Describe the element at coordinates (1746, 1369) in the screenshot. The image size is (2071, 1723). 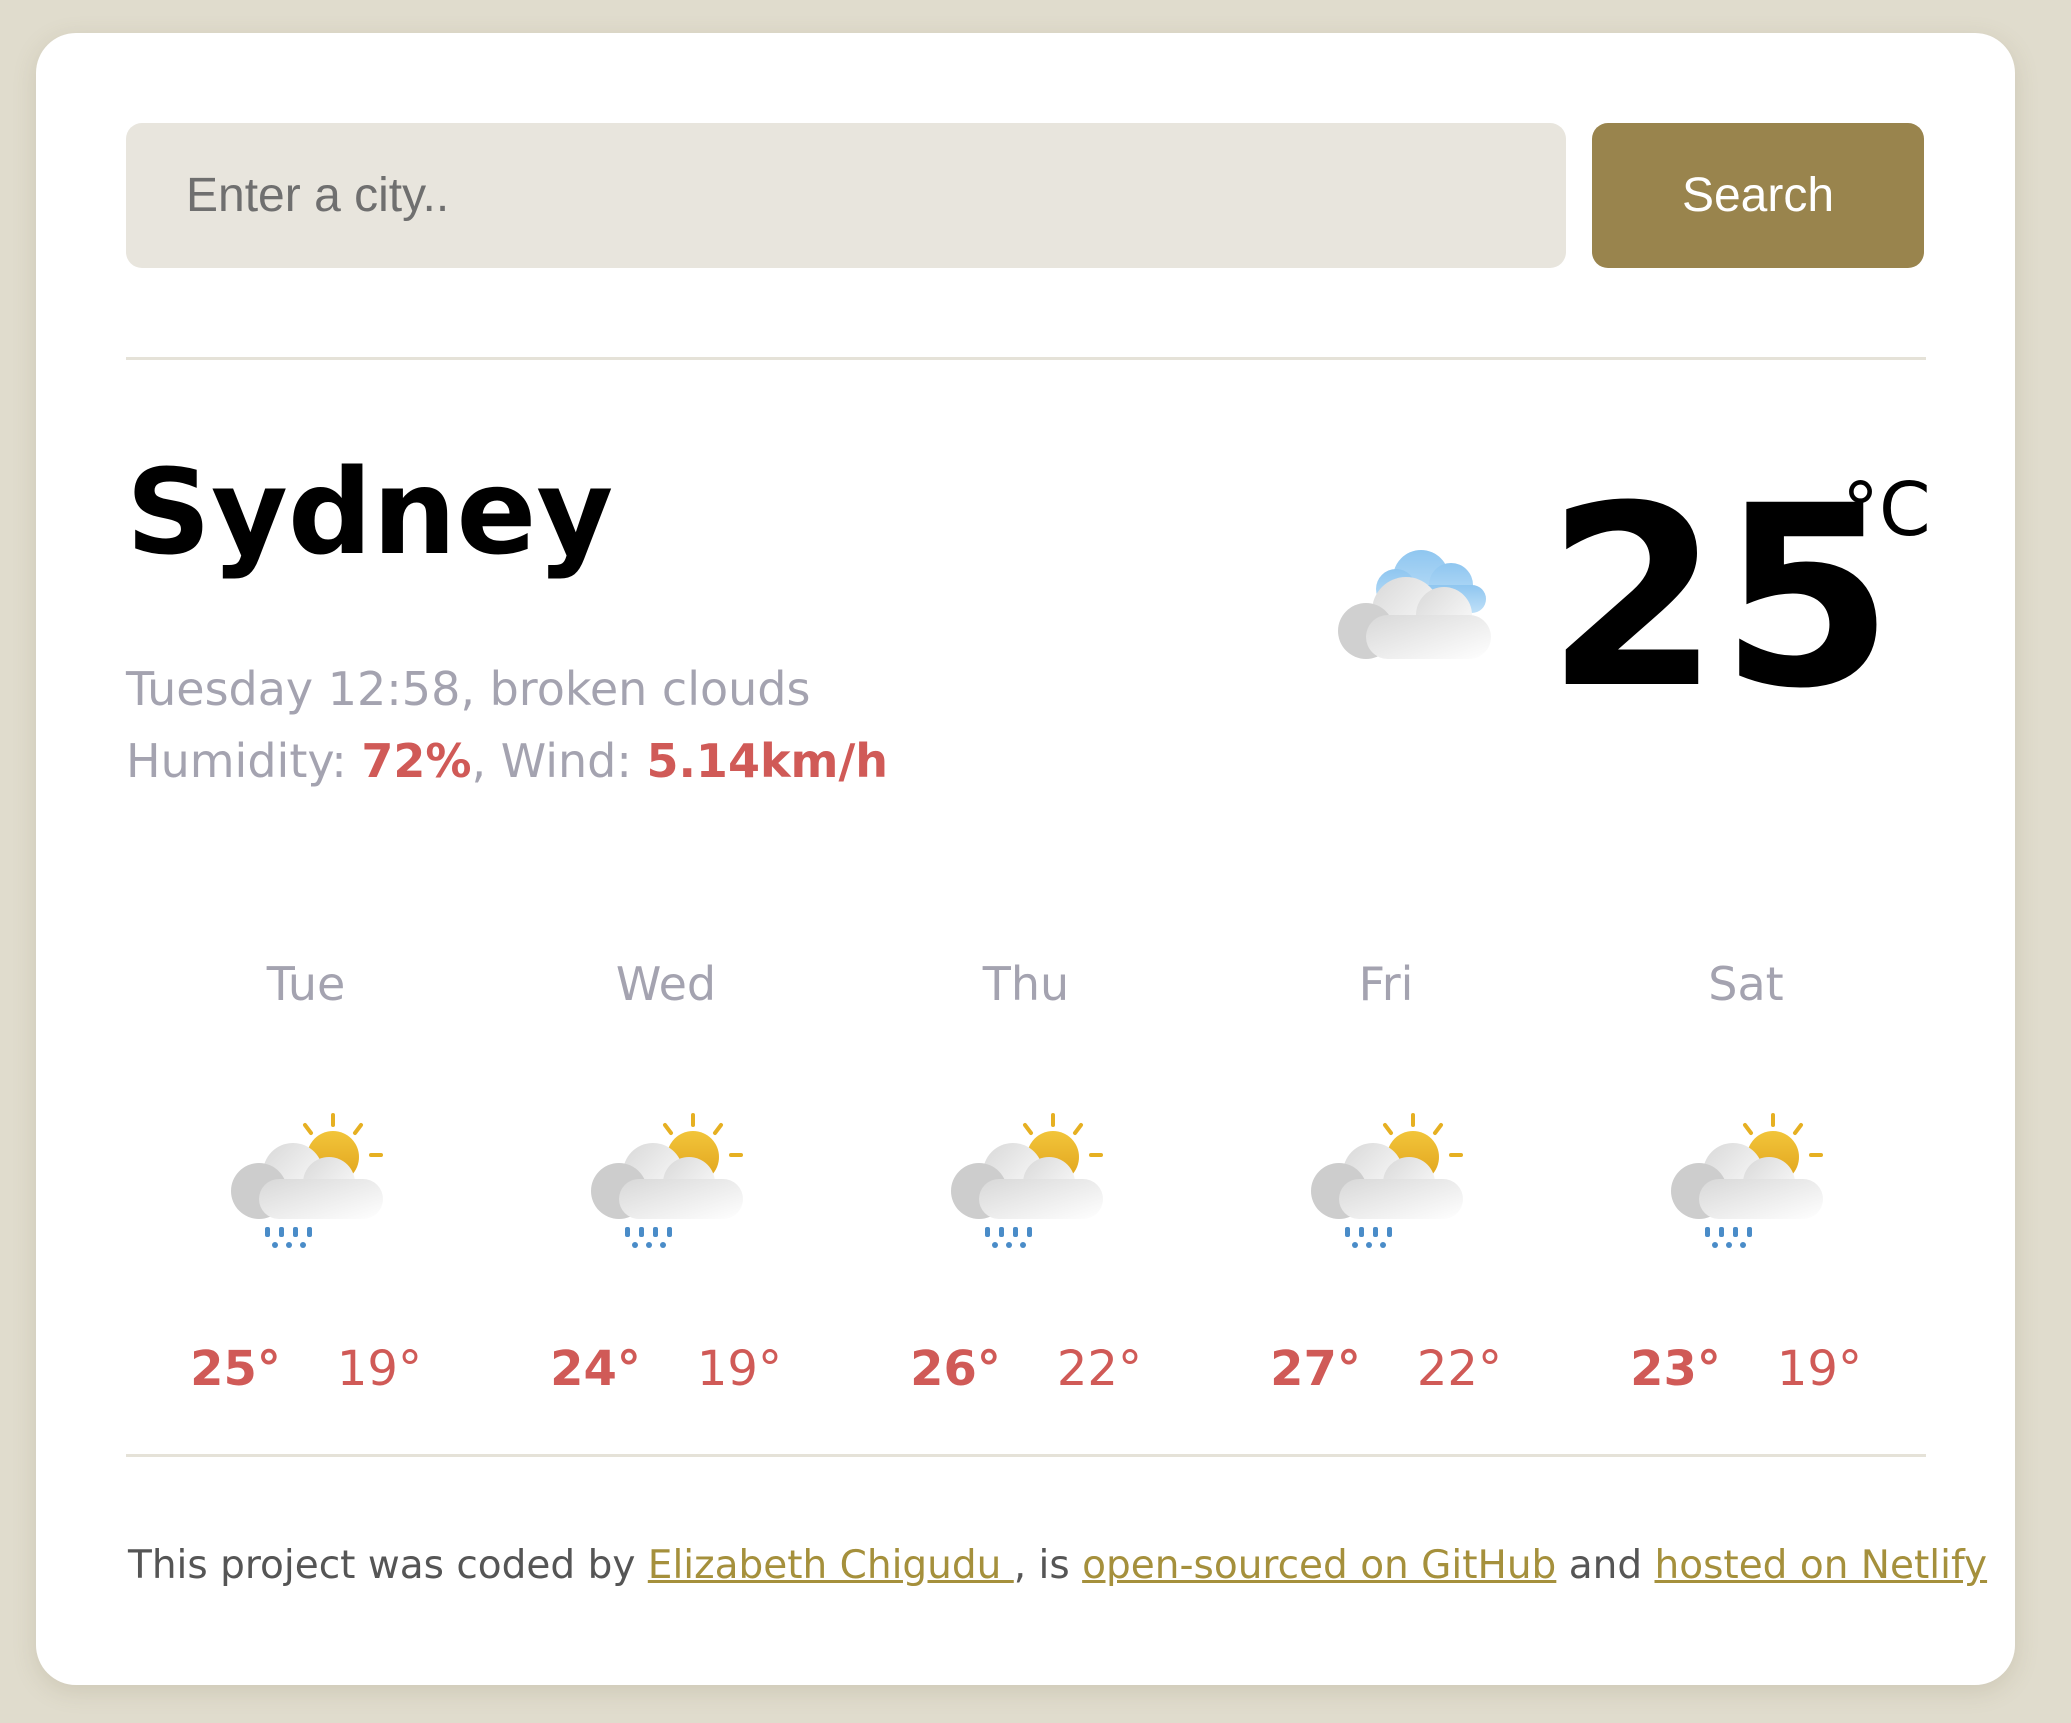
I see `forecast-temps: 23° 19°` at that location.